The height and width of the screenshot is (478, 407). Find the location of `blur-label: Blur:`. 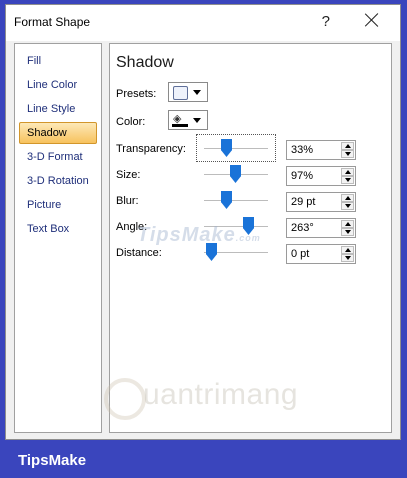

blur-label: Blur: is located at coordinates (127, 201).